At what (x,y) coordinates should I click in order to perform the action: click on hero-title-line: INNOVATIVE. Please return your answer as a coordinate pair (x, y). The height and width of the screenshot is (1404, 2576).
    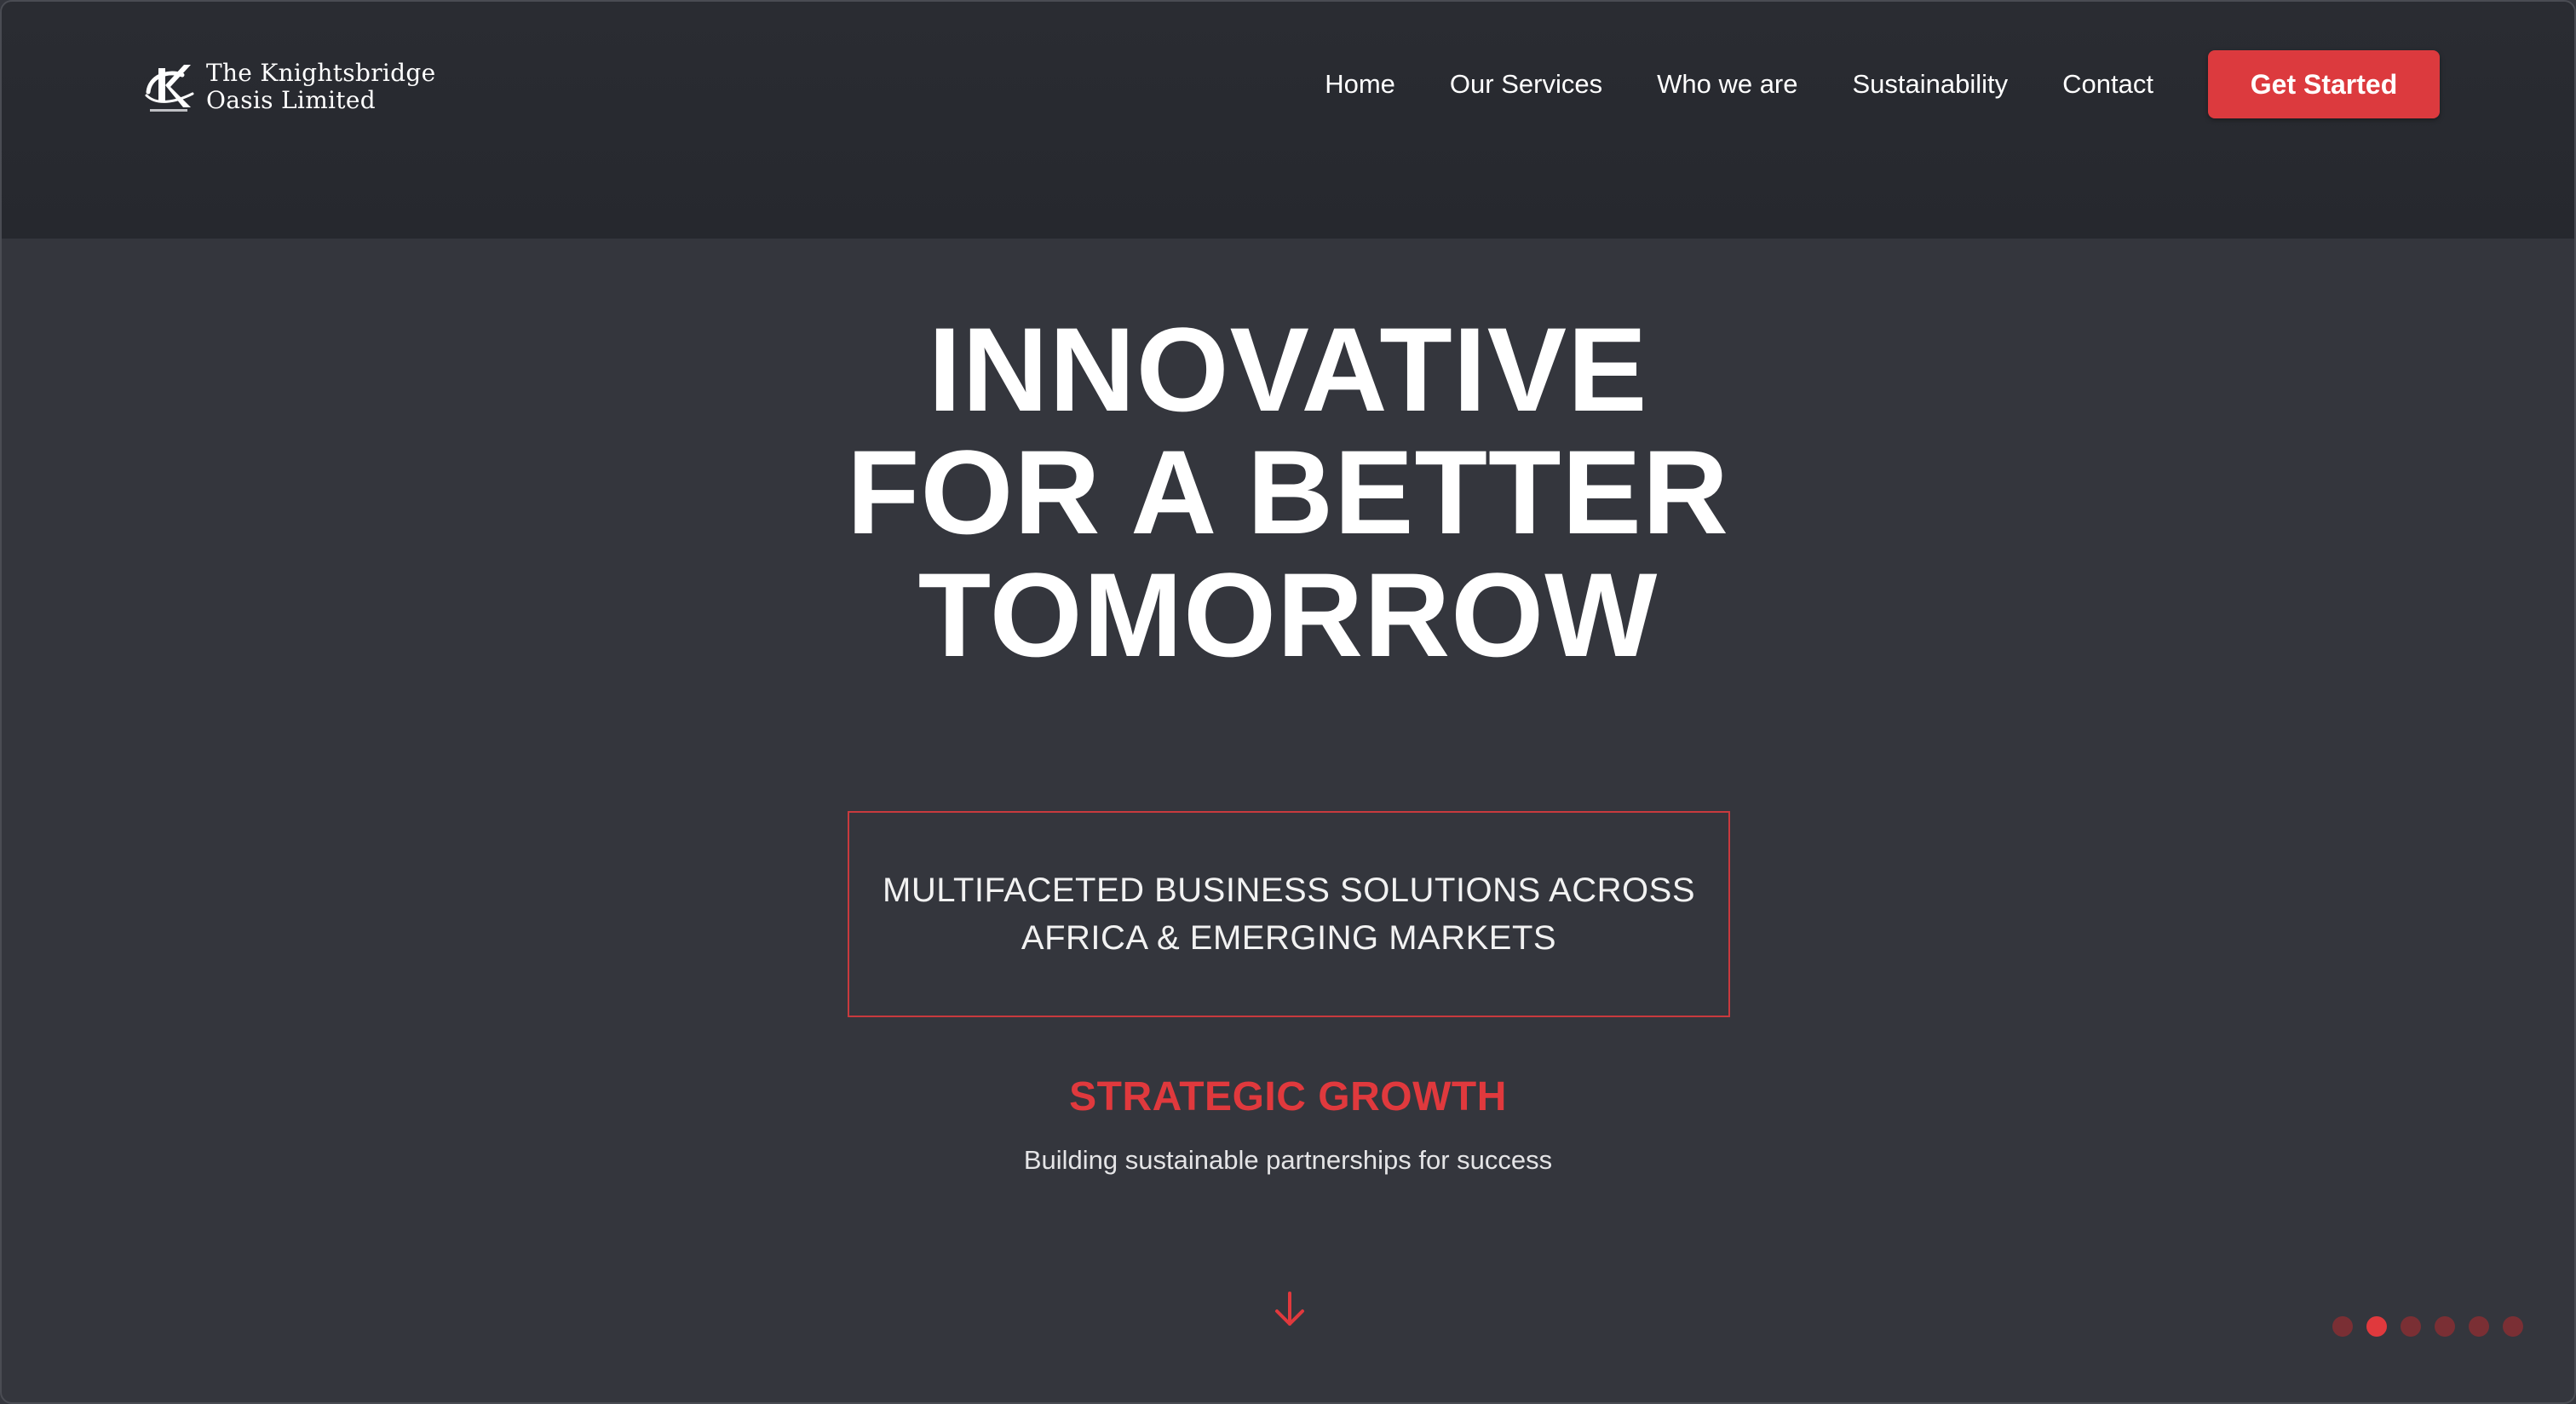
    Looking at the image, I should click on (1288, 369).